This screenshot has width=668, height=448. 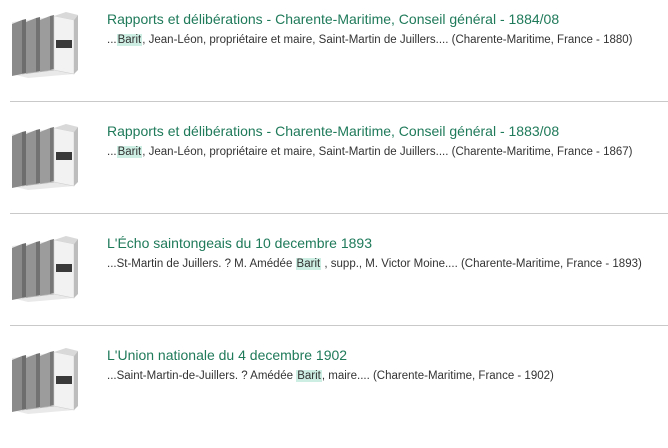 What do you see at coordinates (201, 264) in the screenshot?
I see `snippet-text: ...St-Martin de Juillers. ? M. Amédée` at bounding box center [201, 264].